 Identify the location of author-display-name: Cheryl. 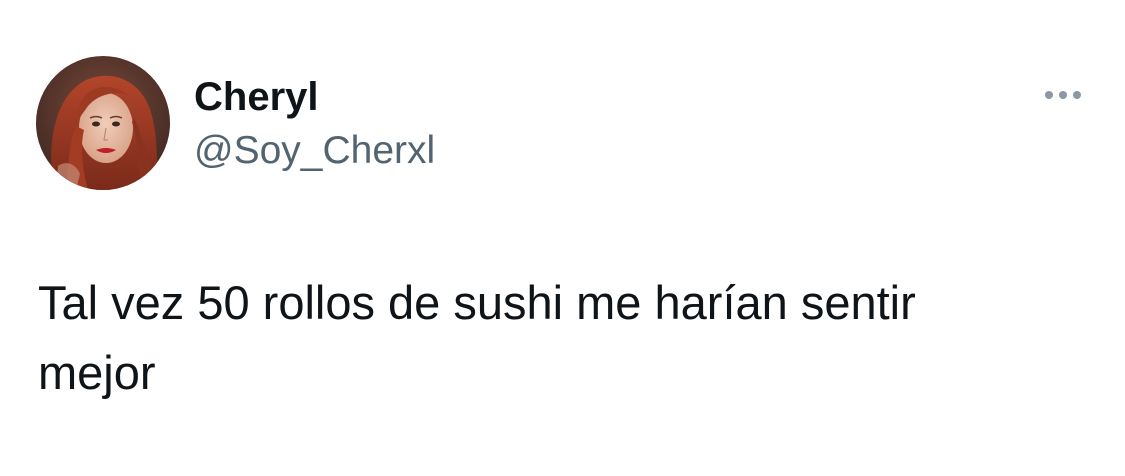
(256, 97).